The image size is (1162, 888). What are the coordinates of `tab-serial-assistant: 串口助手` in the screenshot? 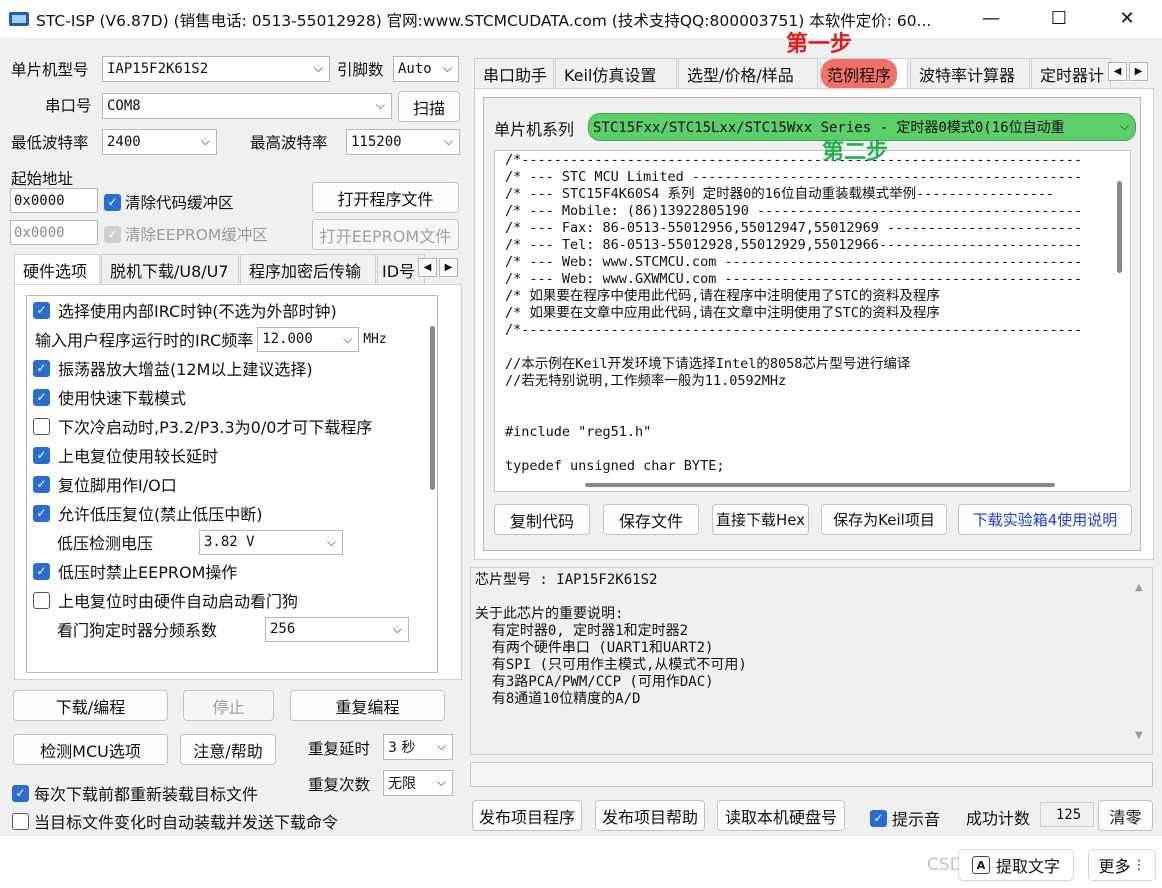 It's located at (514, 73).